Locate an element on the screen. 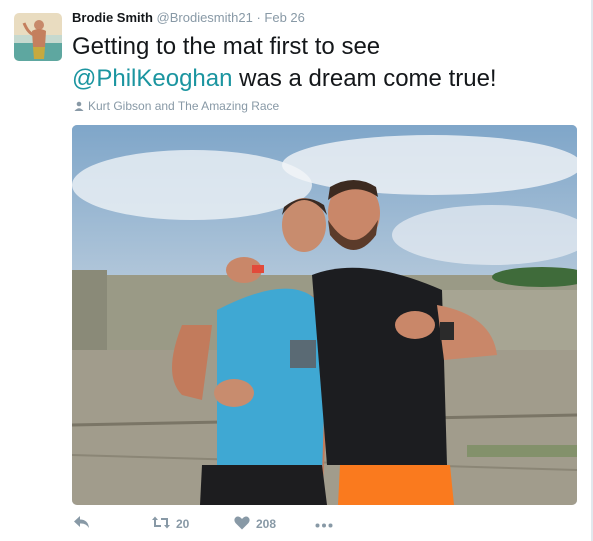 This screenshot has width=593, height=541. retweet-icon is located at coordinates (161, 524).